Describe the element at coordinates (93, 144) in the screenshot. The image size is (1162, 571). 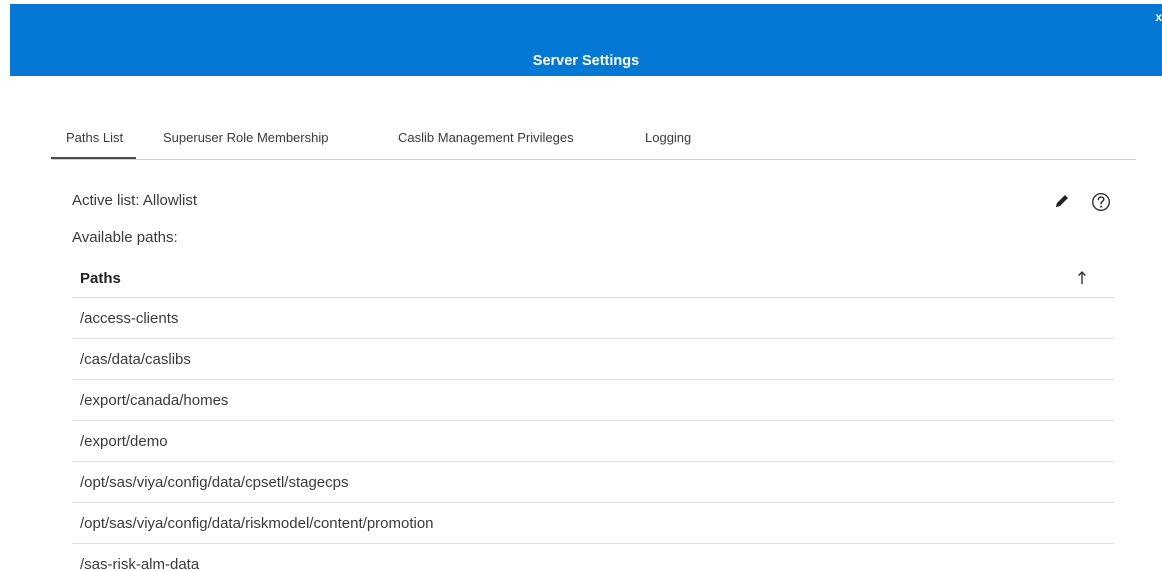
I see `tab-paths-list: Paths List` at that location.